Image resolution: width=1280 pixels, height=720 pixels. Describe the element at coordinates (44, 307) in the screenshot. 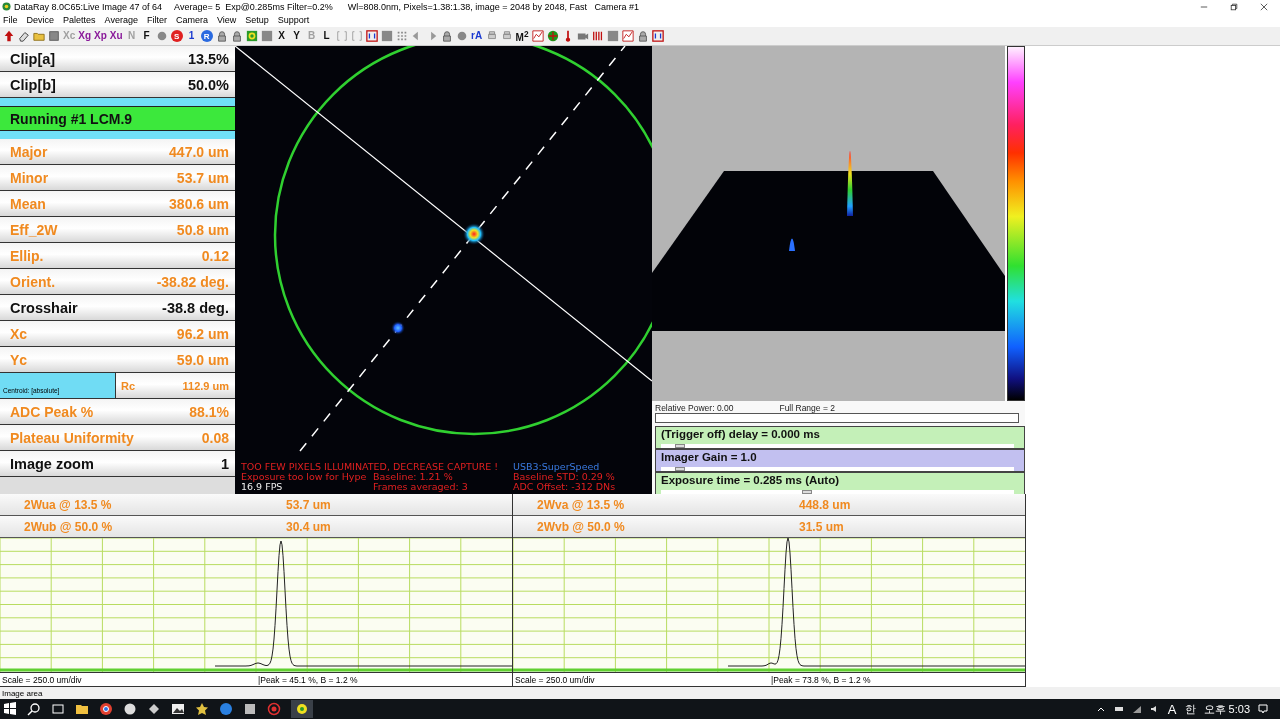

I see `result-label: Crosshair` at that location.